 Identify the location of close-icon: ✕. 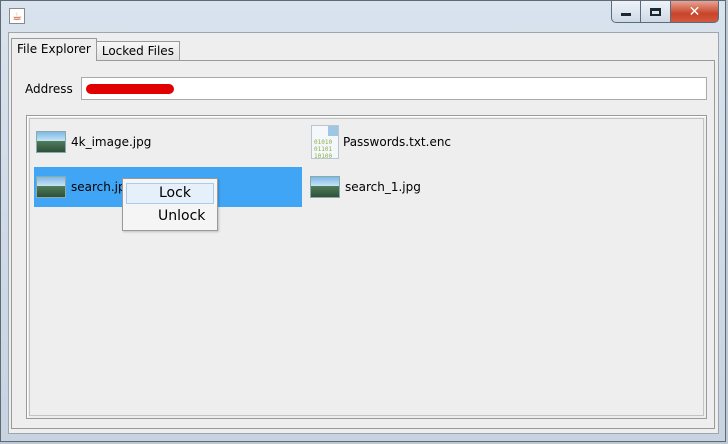
(694, 11).